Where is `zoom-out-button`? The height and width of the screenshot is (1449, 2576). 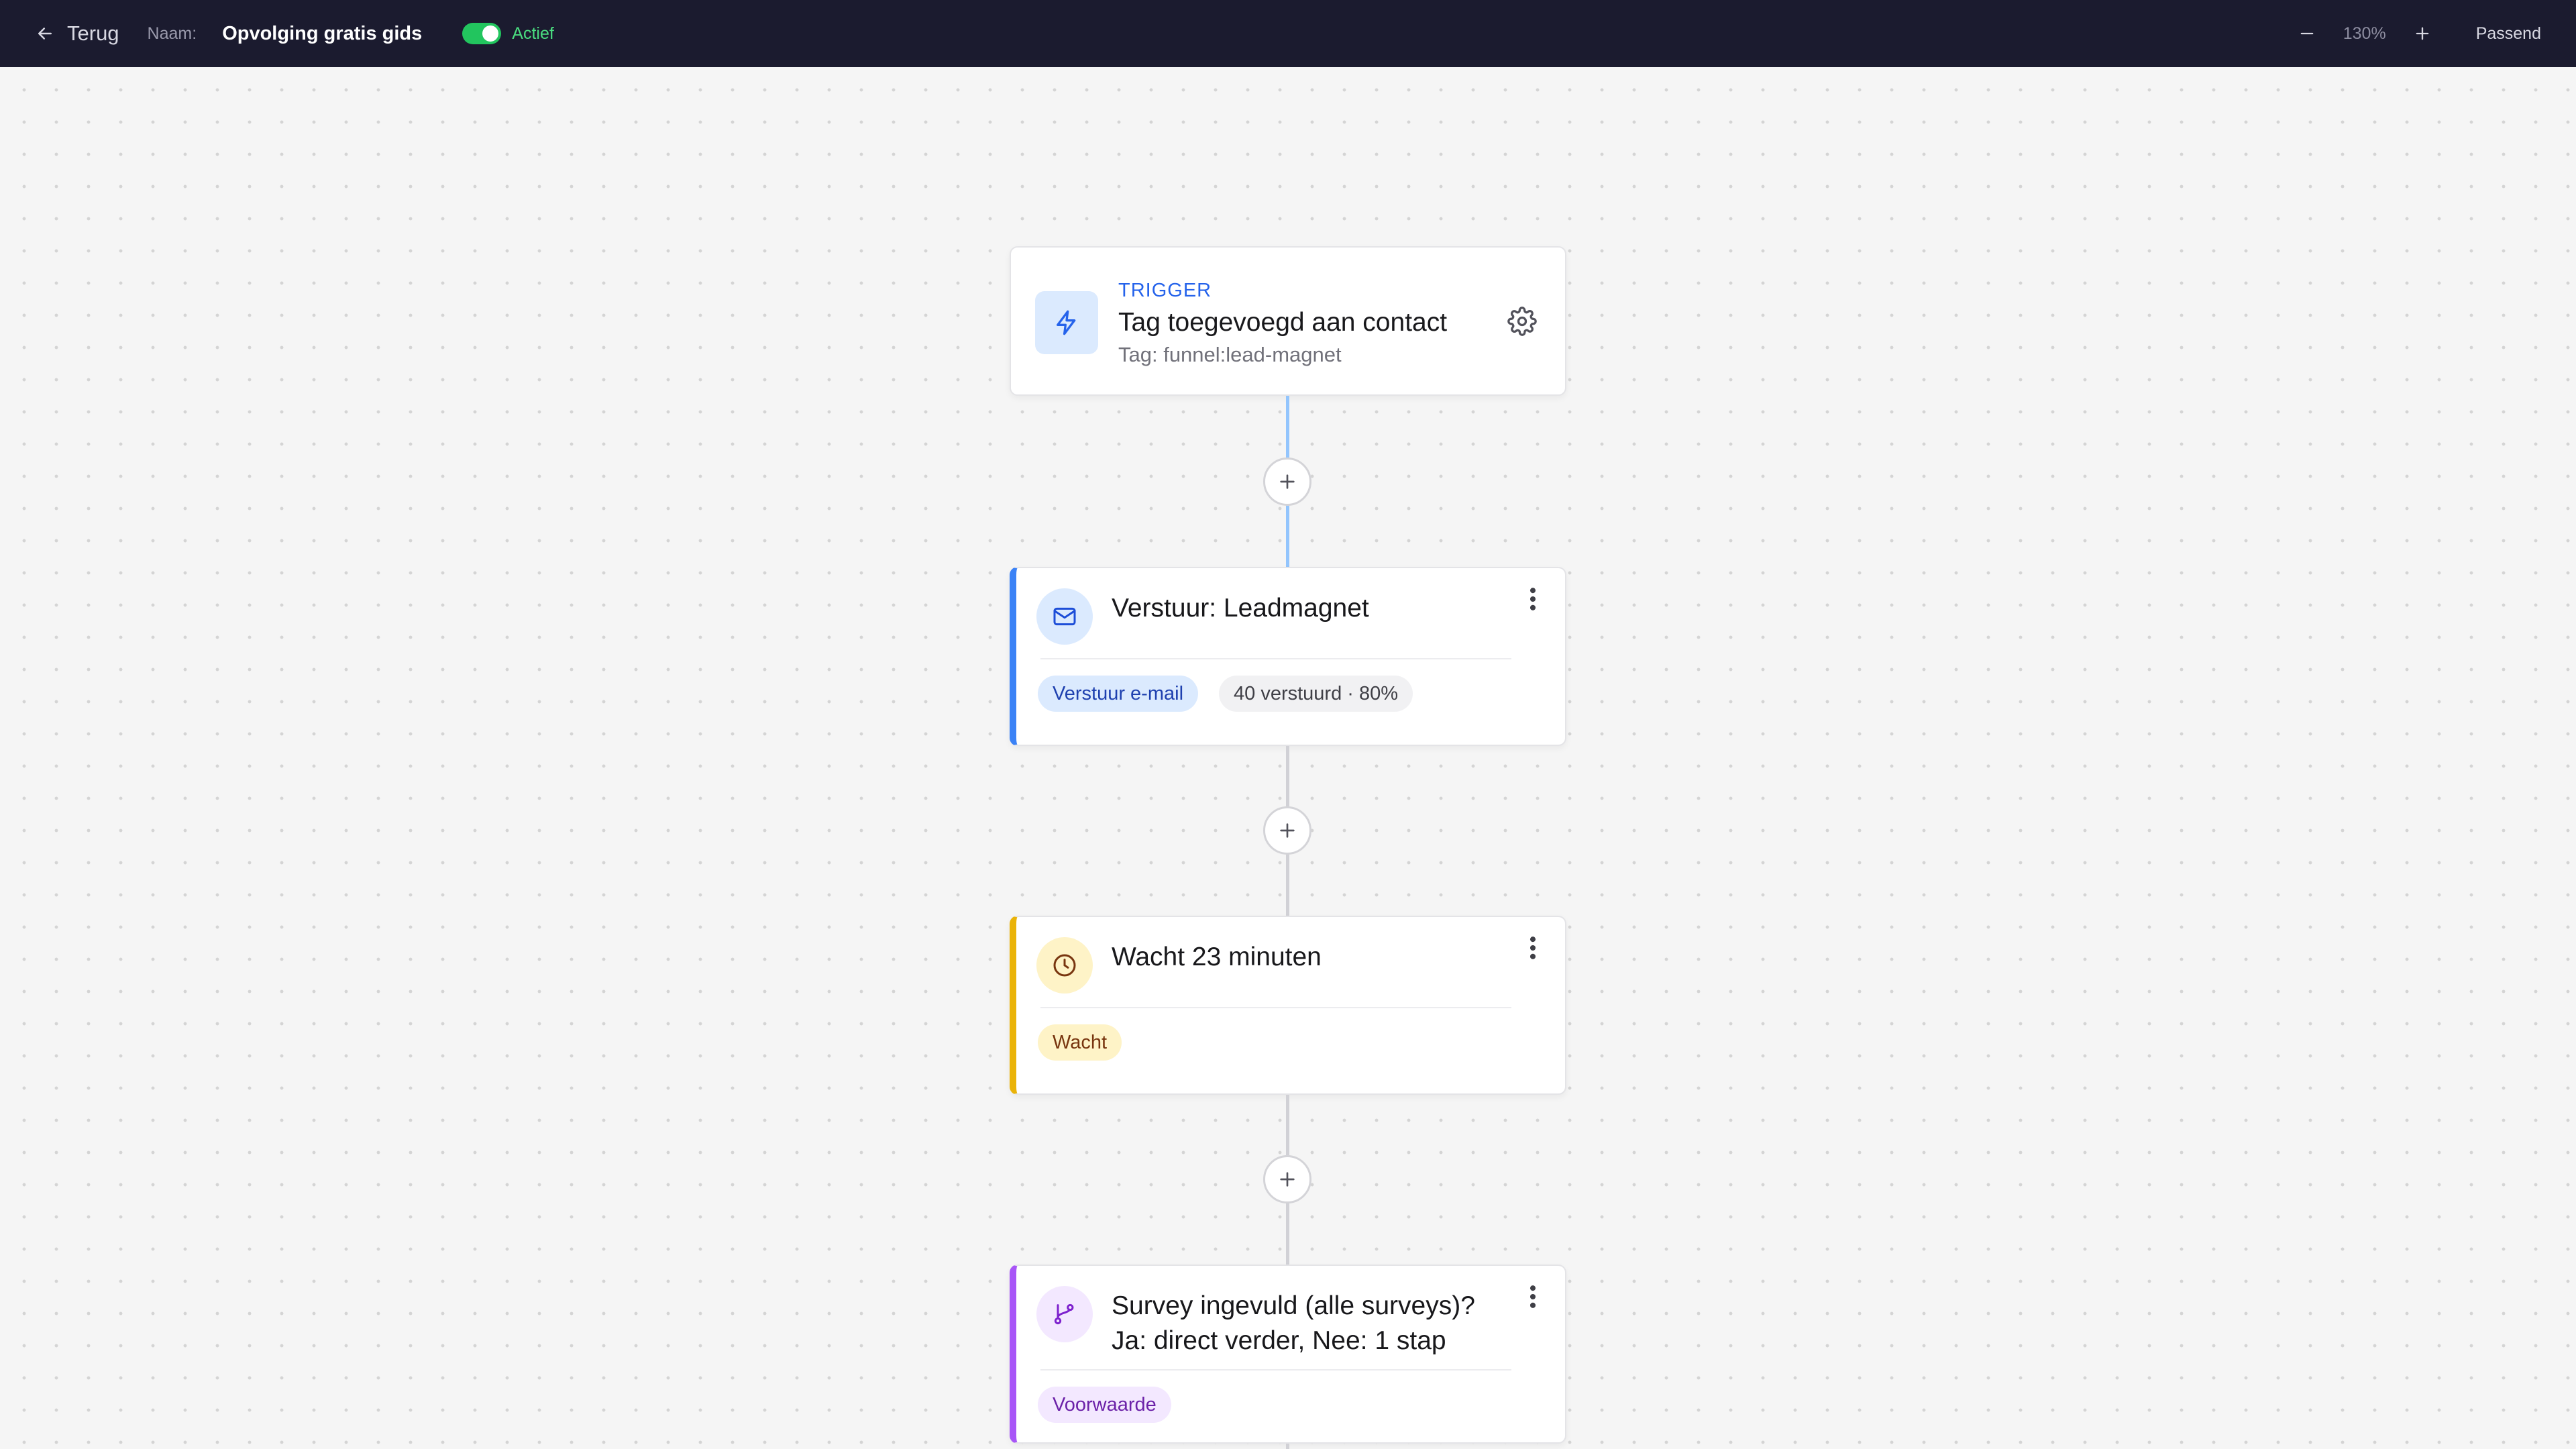 zoom-out-button is located at coordinates (2307, 33).